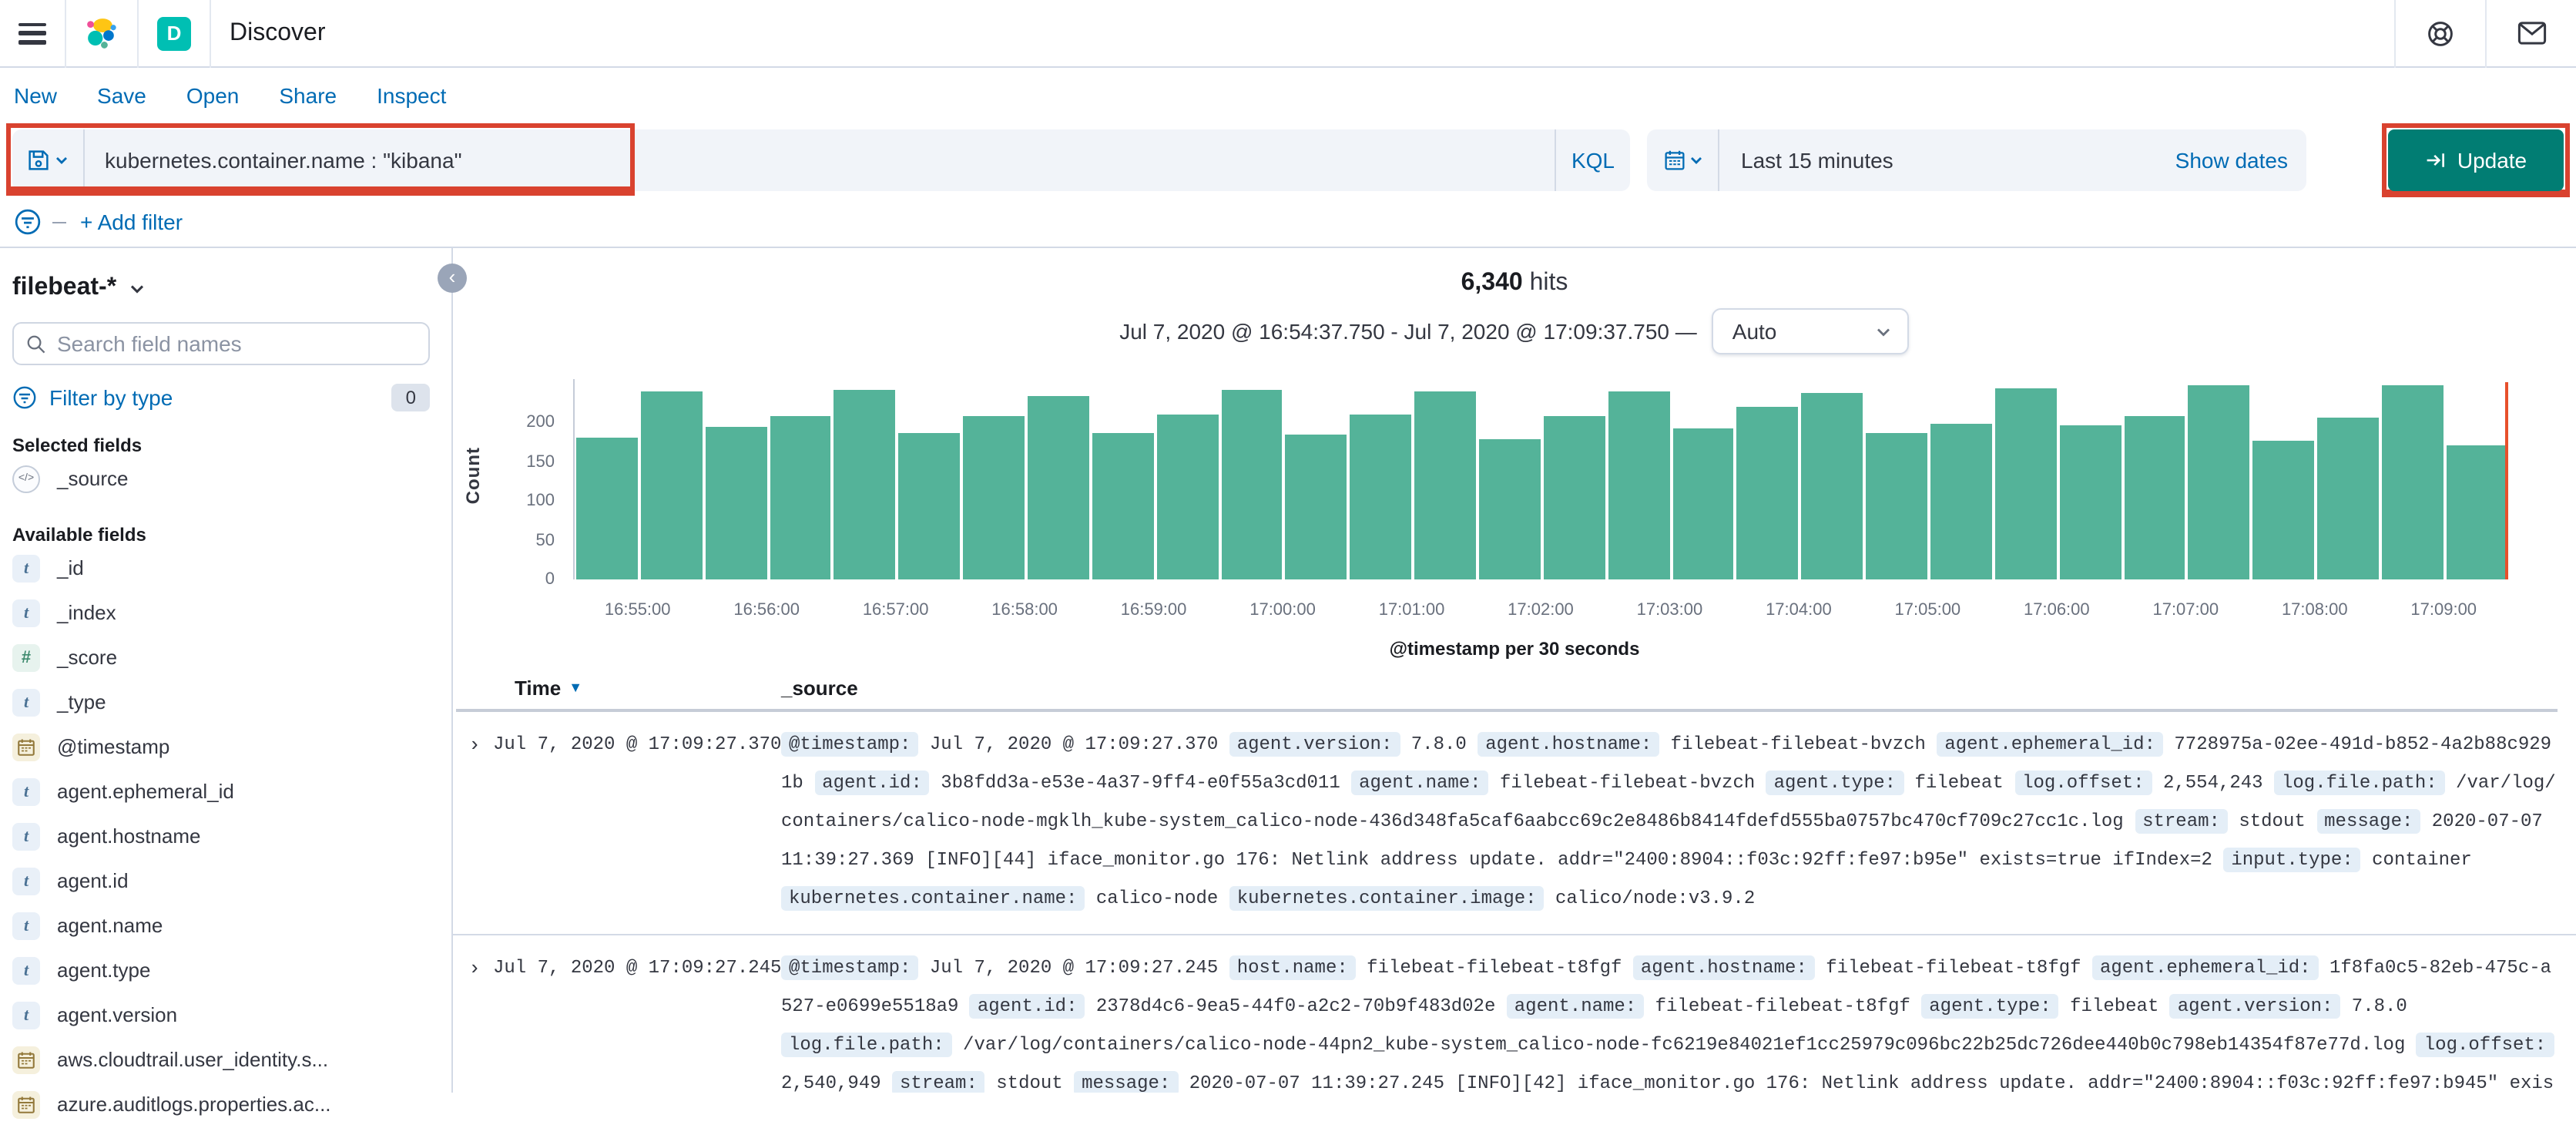  I want to click on field-item-_score: # _score, so click(221, 657).